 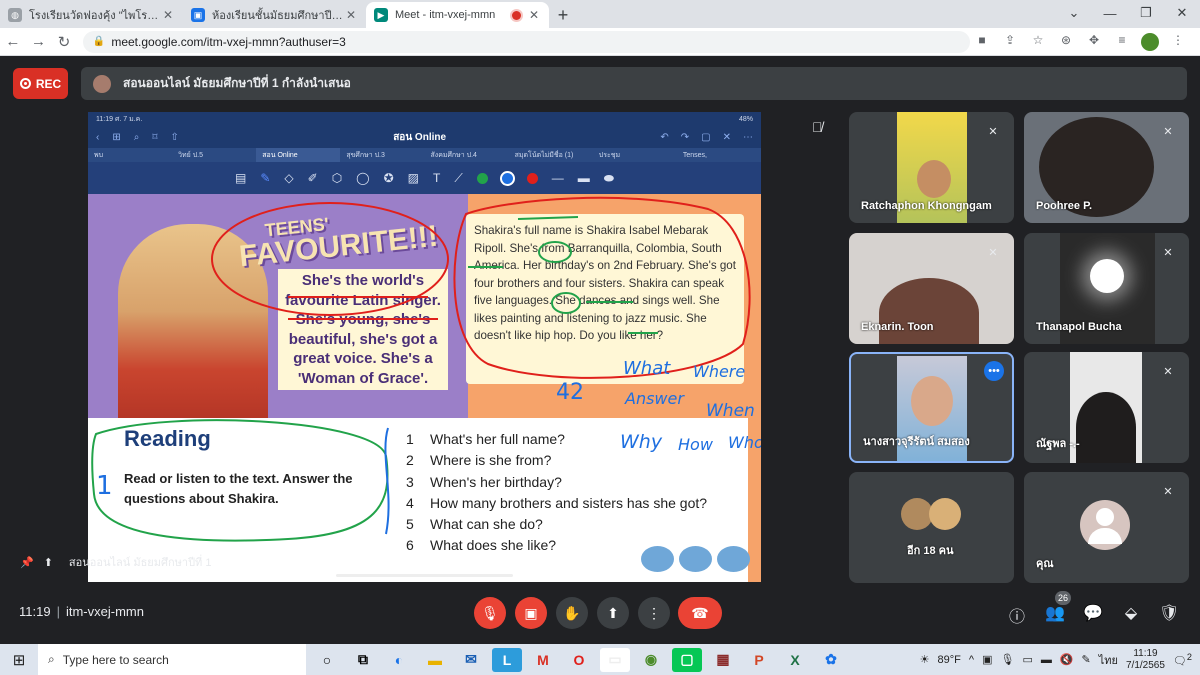 I want to click on bookmark-star-icon: ☆, so click(x=1038, y=42).